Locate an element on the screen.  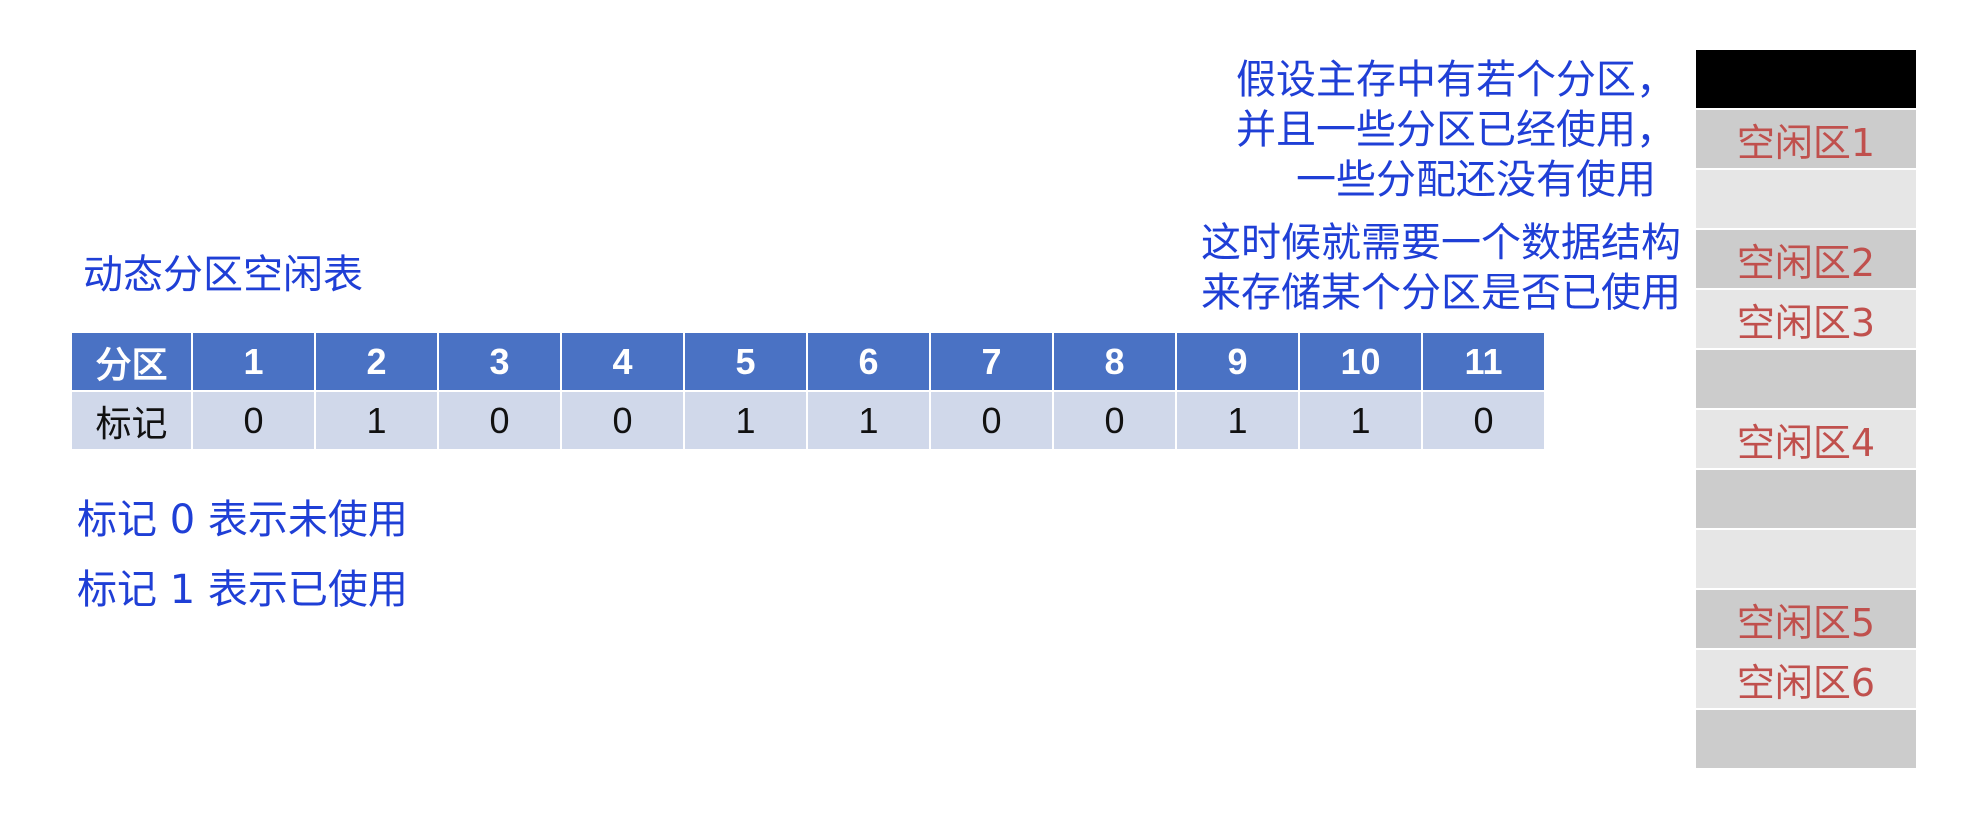
mark-row: 标记 01001100110 is located at coordinates (808, 420).